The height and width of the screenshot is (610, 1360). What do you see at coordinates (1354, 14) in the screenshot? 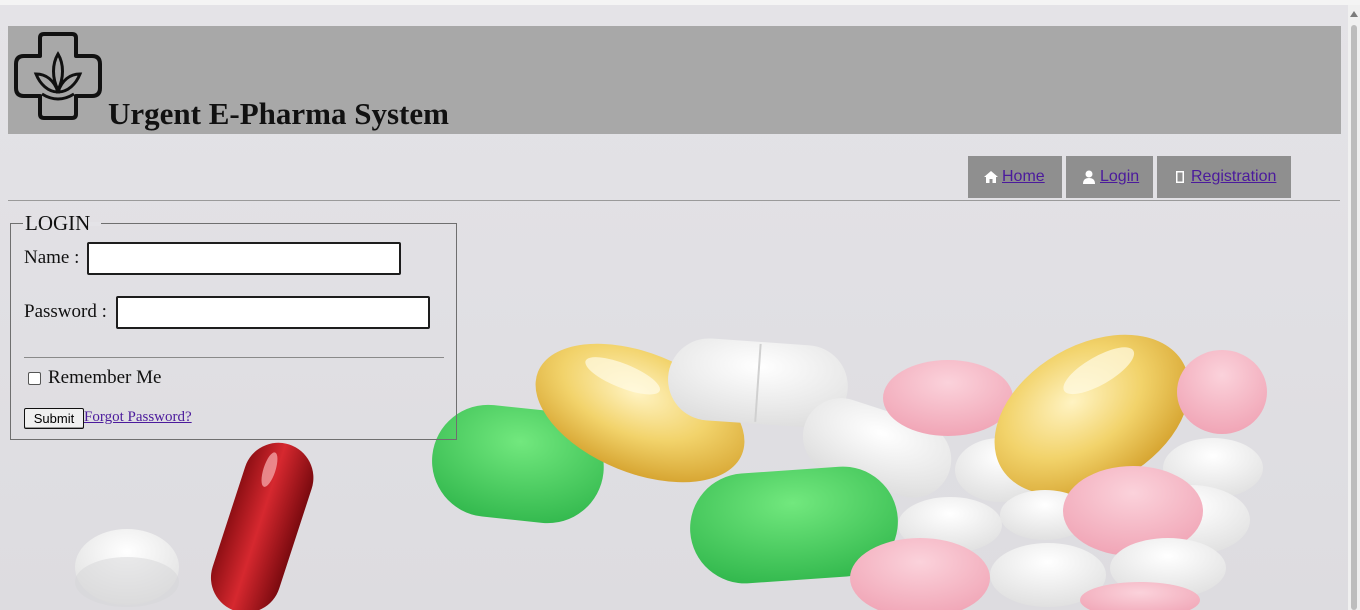
I see `scroll-up-arrow-icon` at bounding box center [1354, 14].